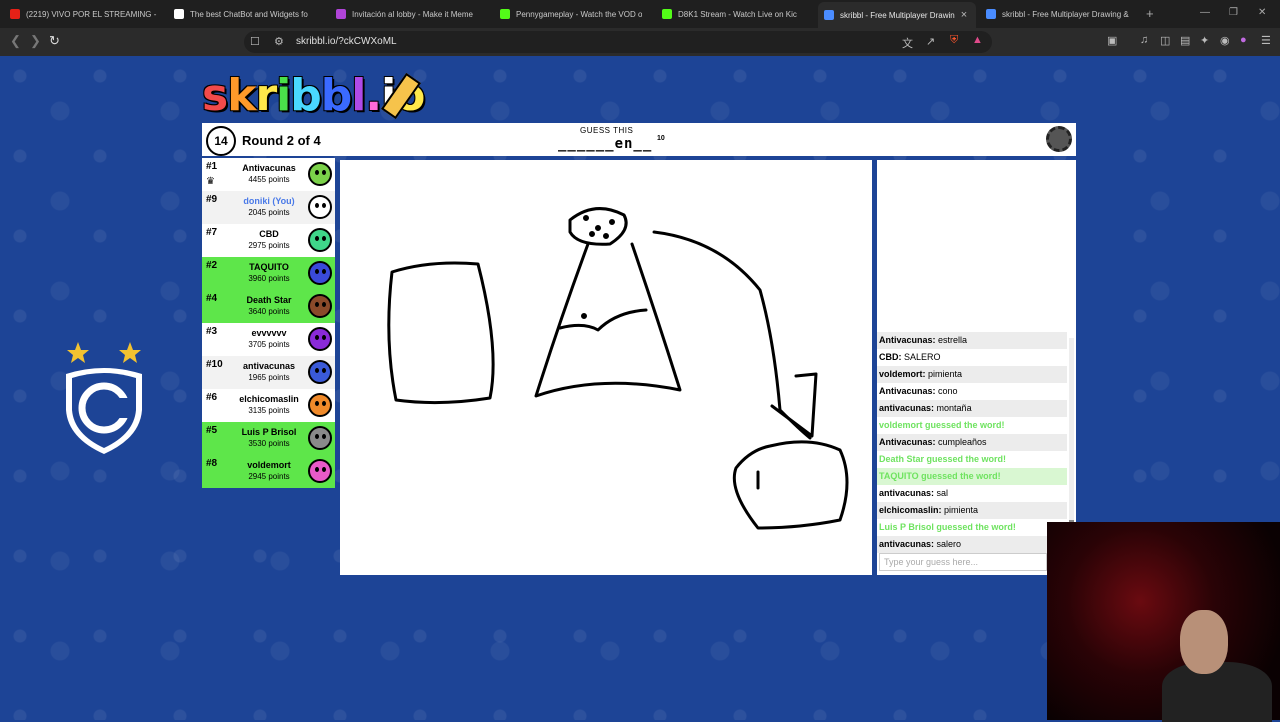 This screenshot has height=722, width=1280. Describe the element at coordinates (268, 372) in the screenshot. I see `player-row: #10 antivacunas 1965 points` at that location.